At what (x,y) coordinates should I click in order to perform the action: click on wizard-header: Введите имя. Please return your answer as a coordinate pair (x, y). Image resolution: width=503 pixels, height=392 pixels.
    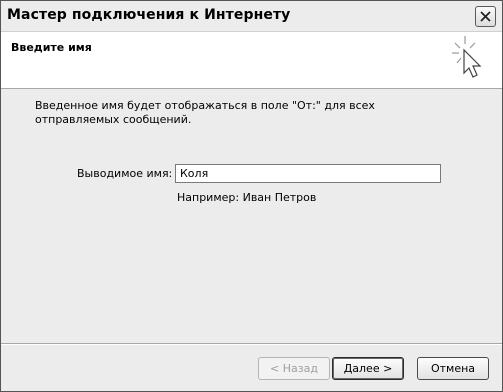
    Looking at the image, I should click on (251, 60).